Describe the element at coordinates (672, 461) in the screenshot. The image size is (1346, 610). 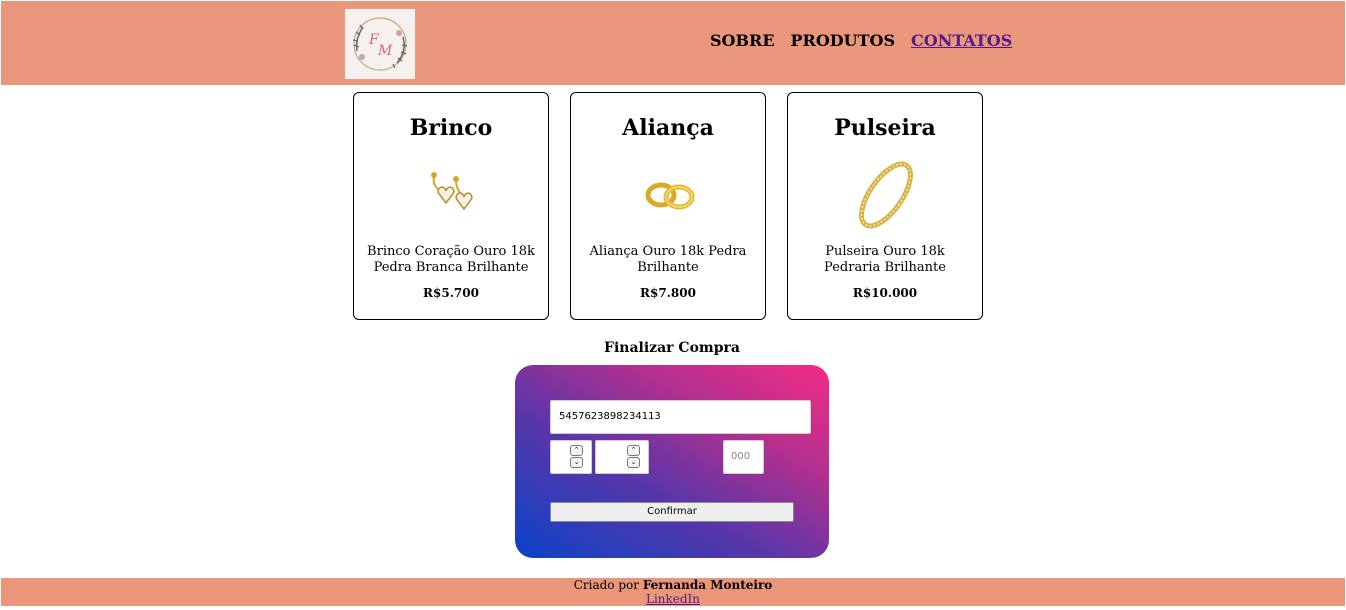
I see `checkout-form: 5457623898234113 ⌃ ⌄ ⌃ ⌄ 000 Confirmar` at that location.